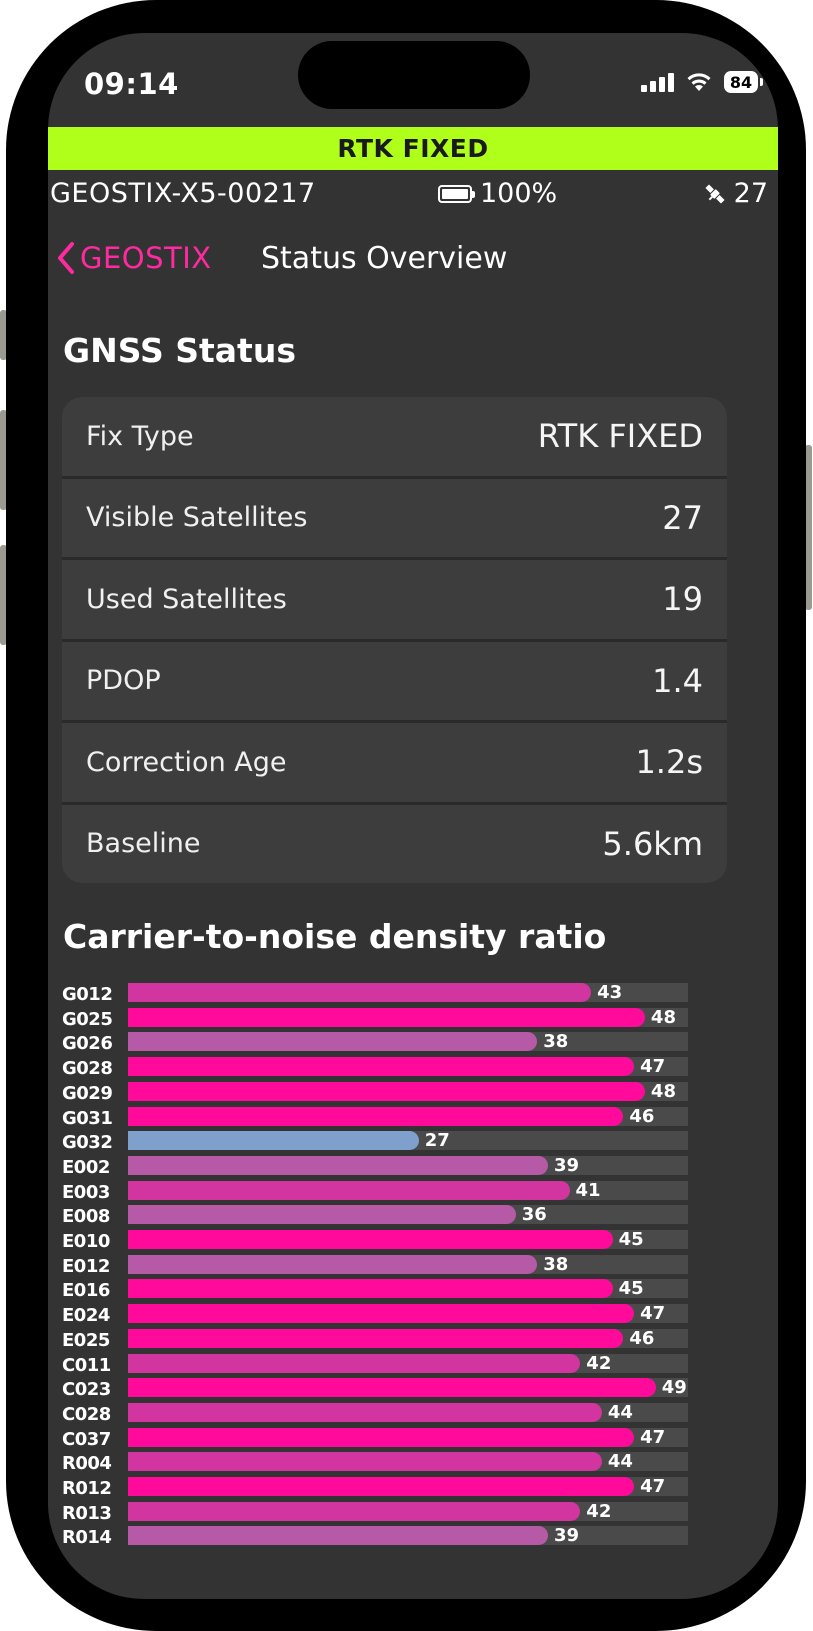  I want to click on chart-category-label: R012, so click(87, 1488).